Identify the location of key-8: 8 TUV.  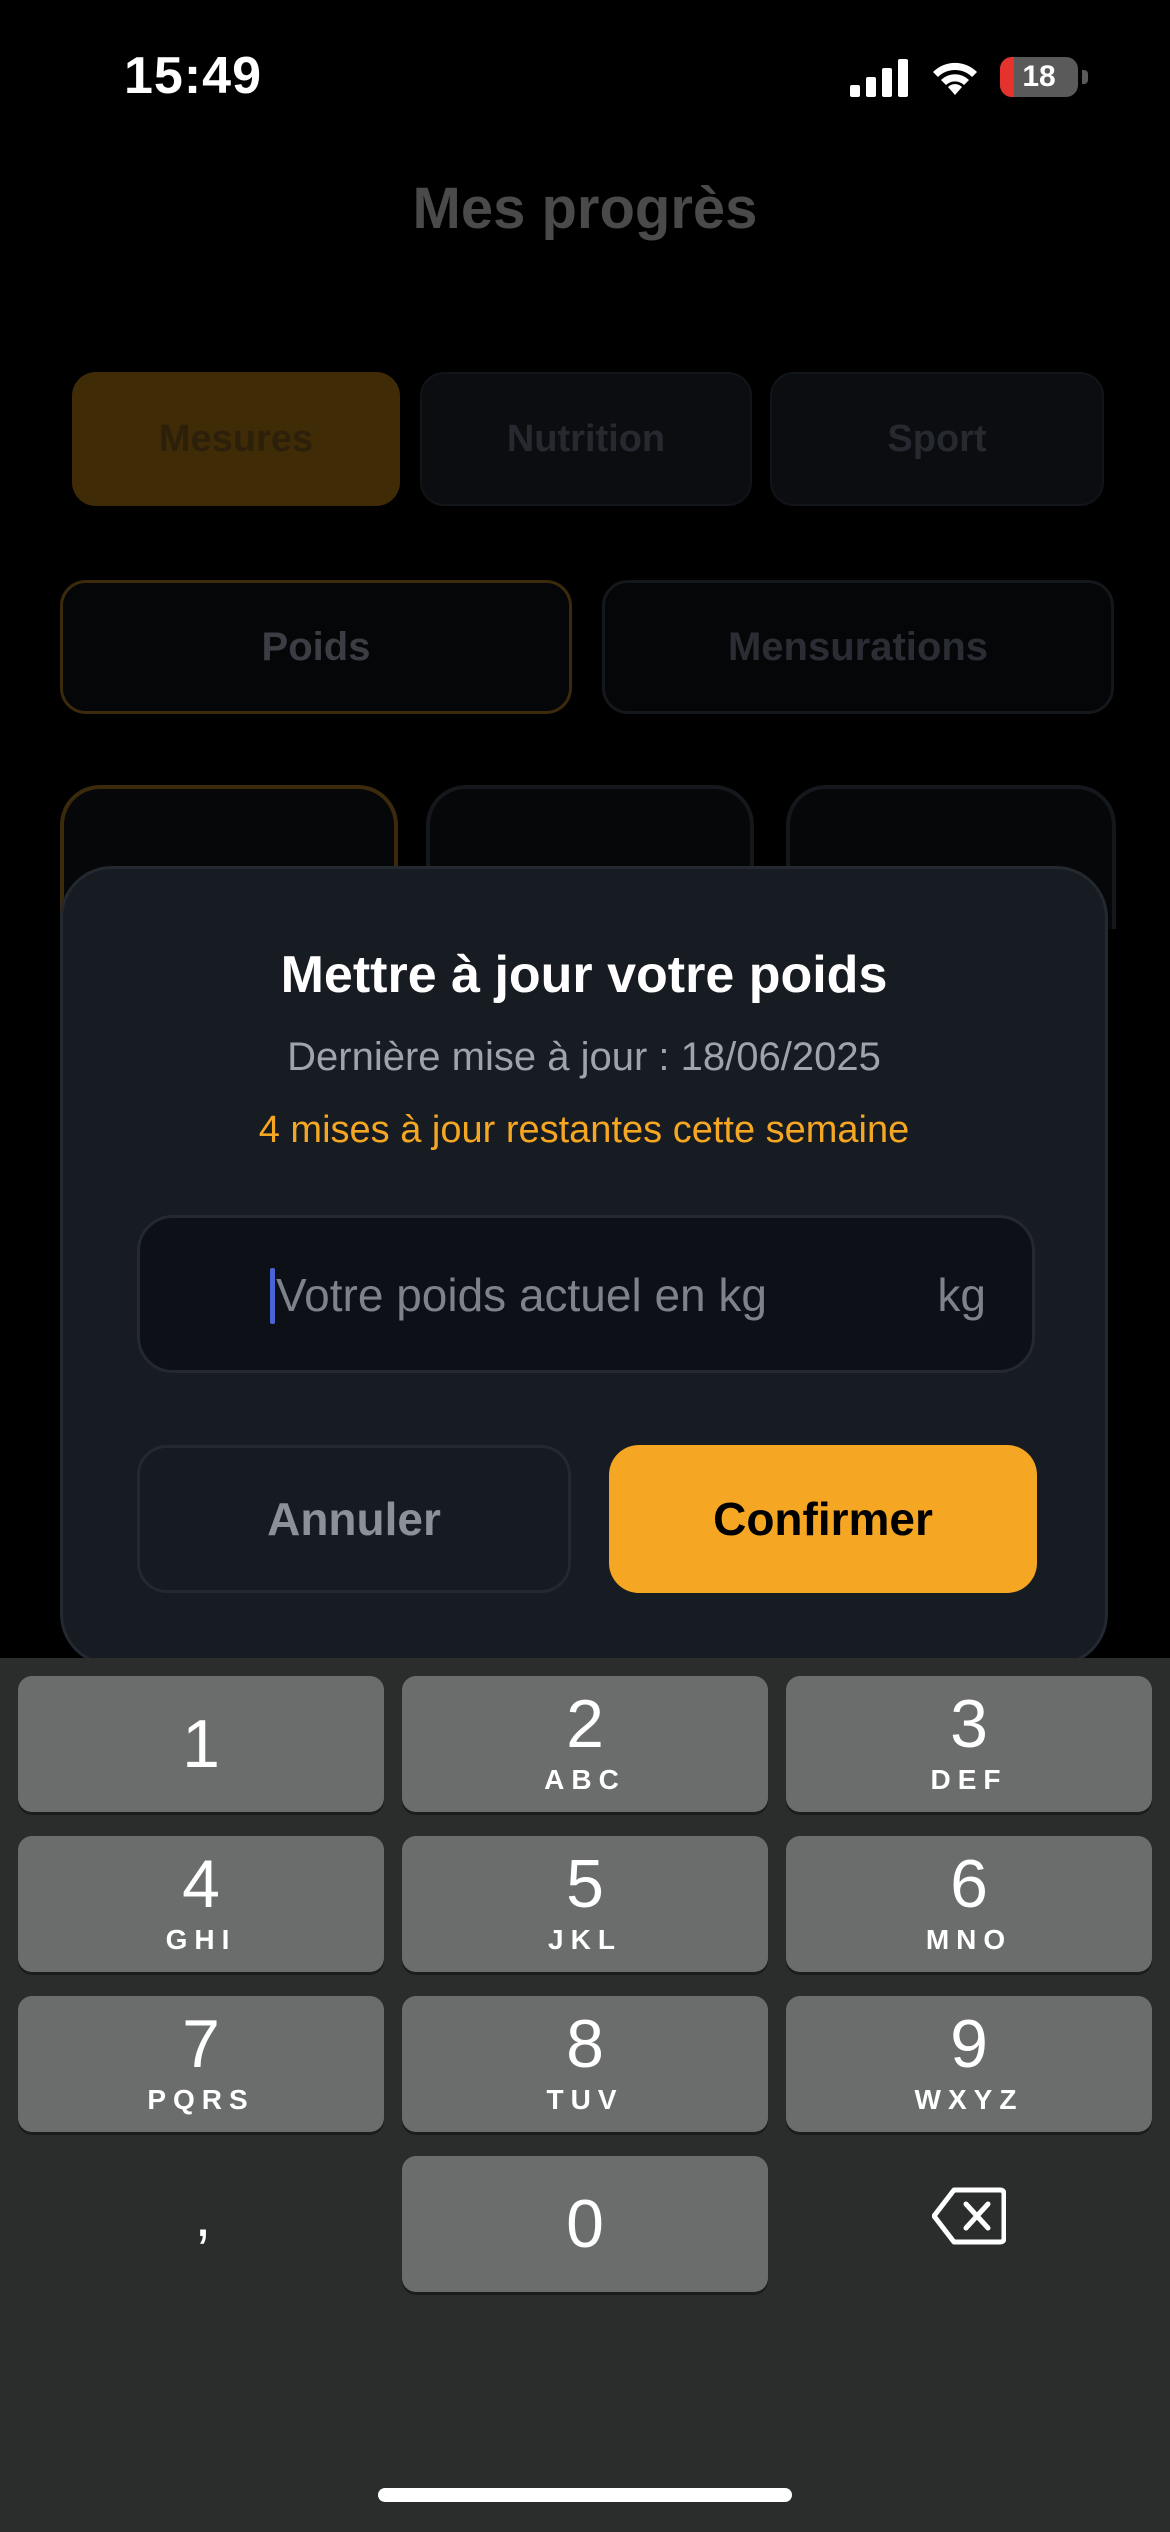
(585, 2064).